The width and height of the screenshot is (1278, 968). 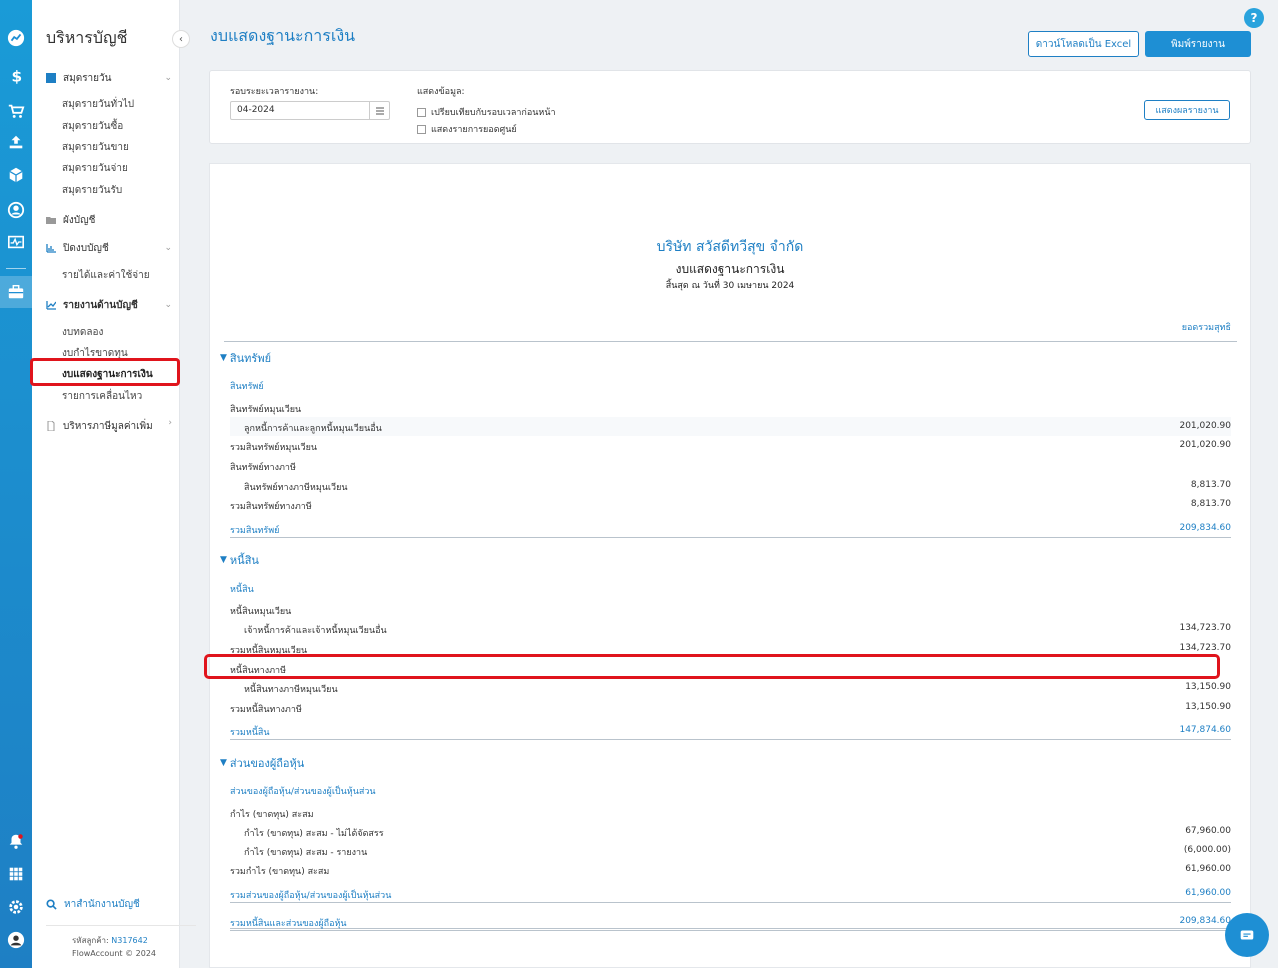 What do you see at coordinates (255, 531) in the screenshot?
I see `row-label: รวมสินทรัพย์` at bounding box center [255, 531].